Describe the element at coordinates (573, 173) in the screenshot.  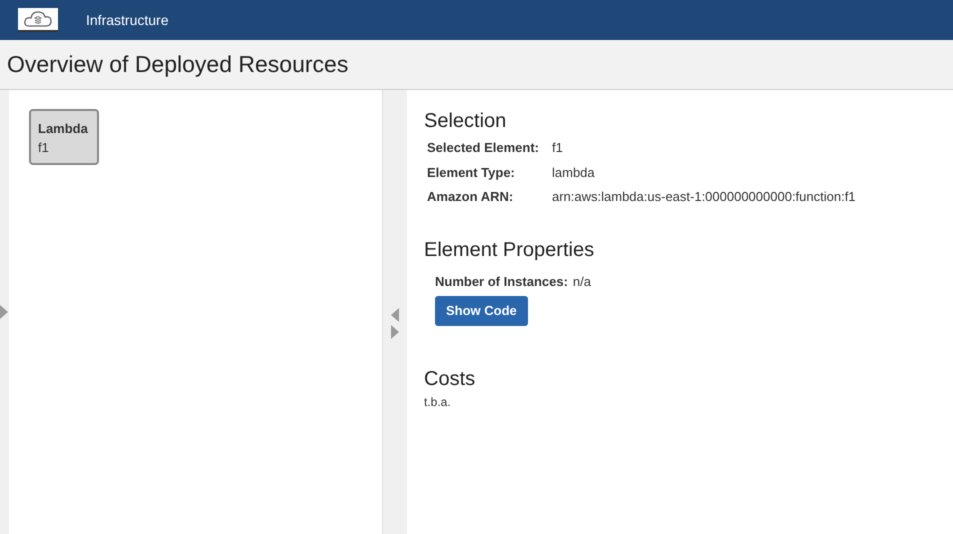
I see `field-value: lambda` at that location.